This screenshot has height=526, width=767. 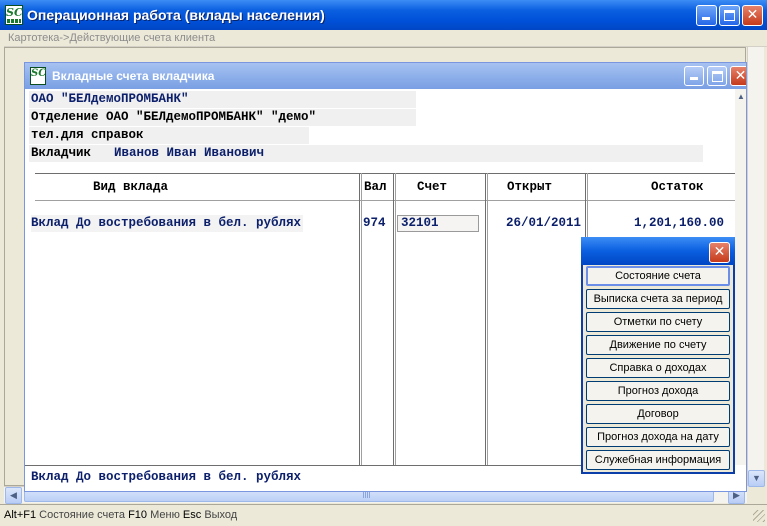 I want to click on menu-contract: Договор, so click(x=658, y=414).